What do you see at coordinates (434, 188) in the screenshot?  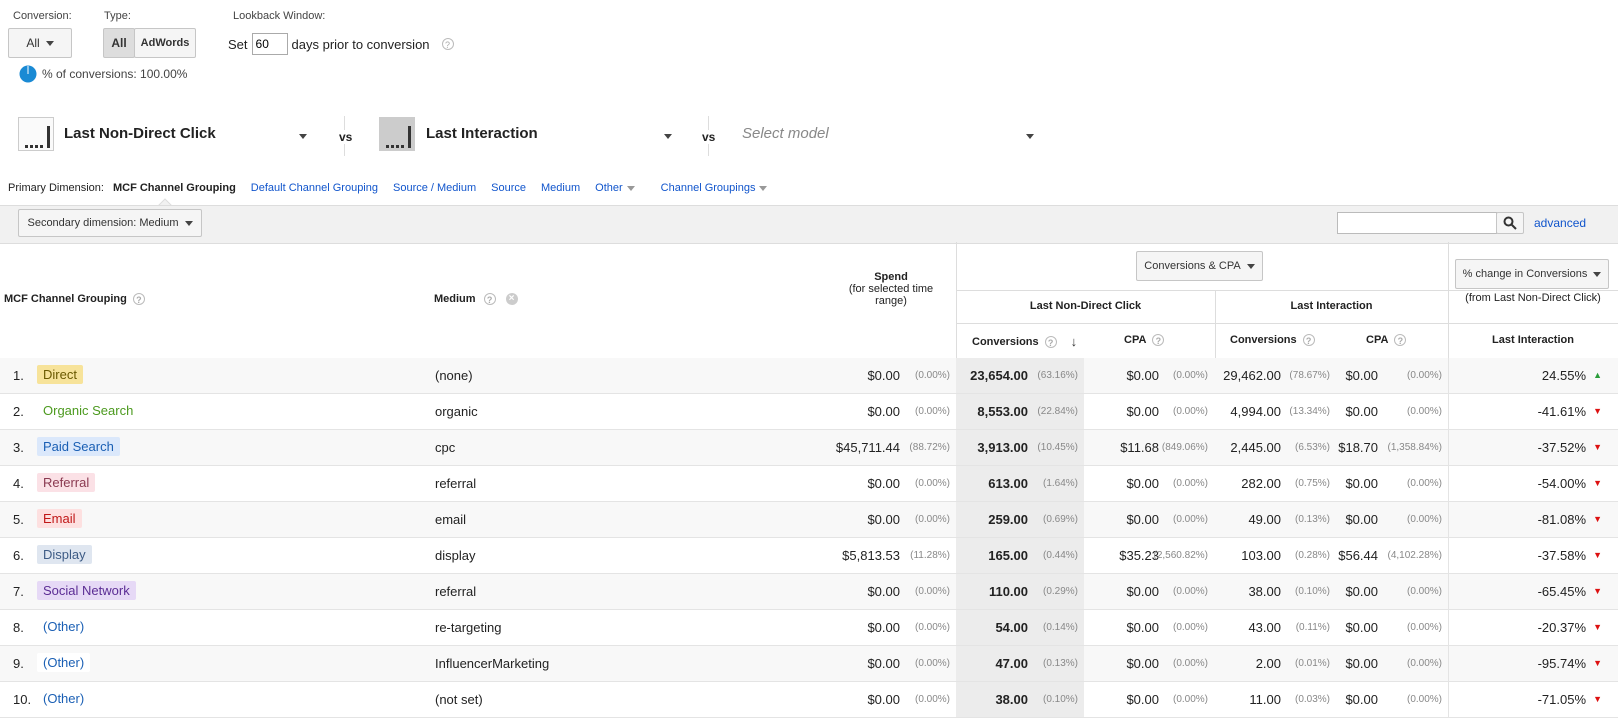 I see `dimension-source-medium: Source / Medium` at bounding box center [434, 188].